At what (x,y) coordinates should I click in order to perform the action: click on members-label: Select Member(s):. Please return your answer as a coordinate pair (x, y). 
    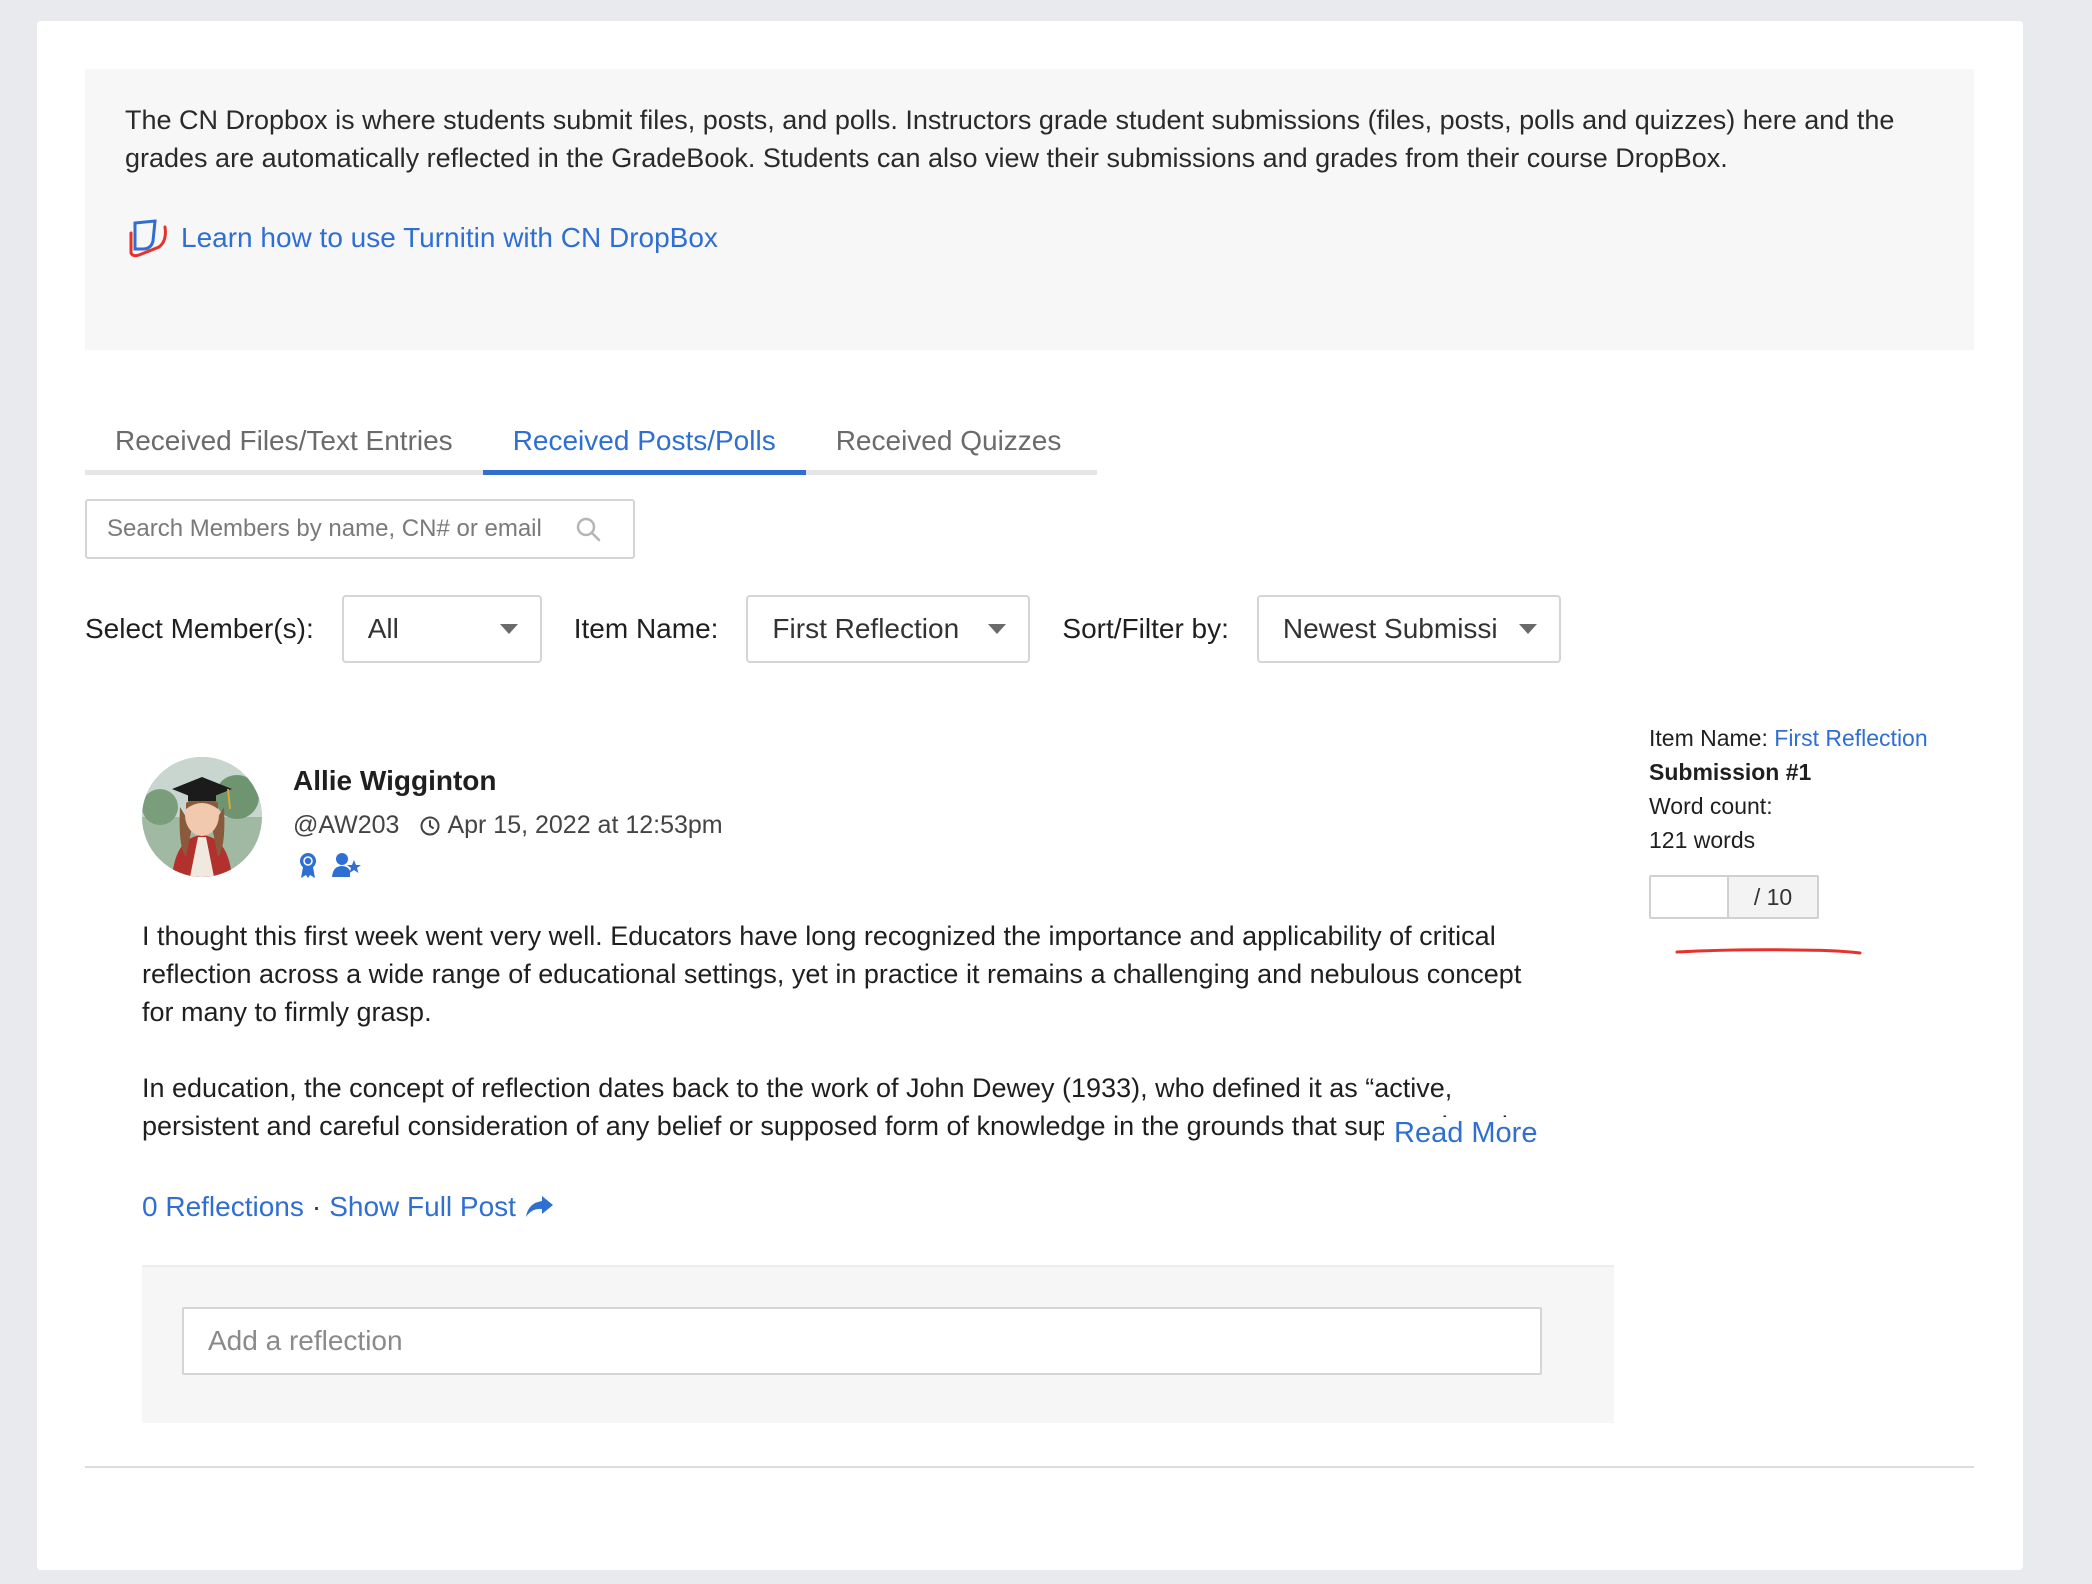
    Looking at the image, I should click on (199, 628).